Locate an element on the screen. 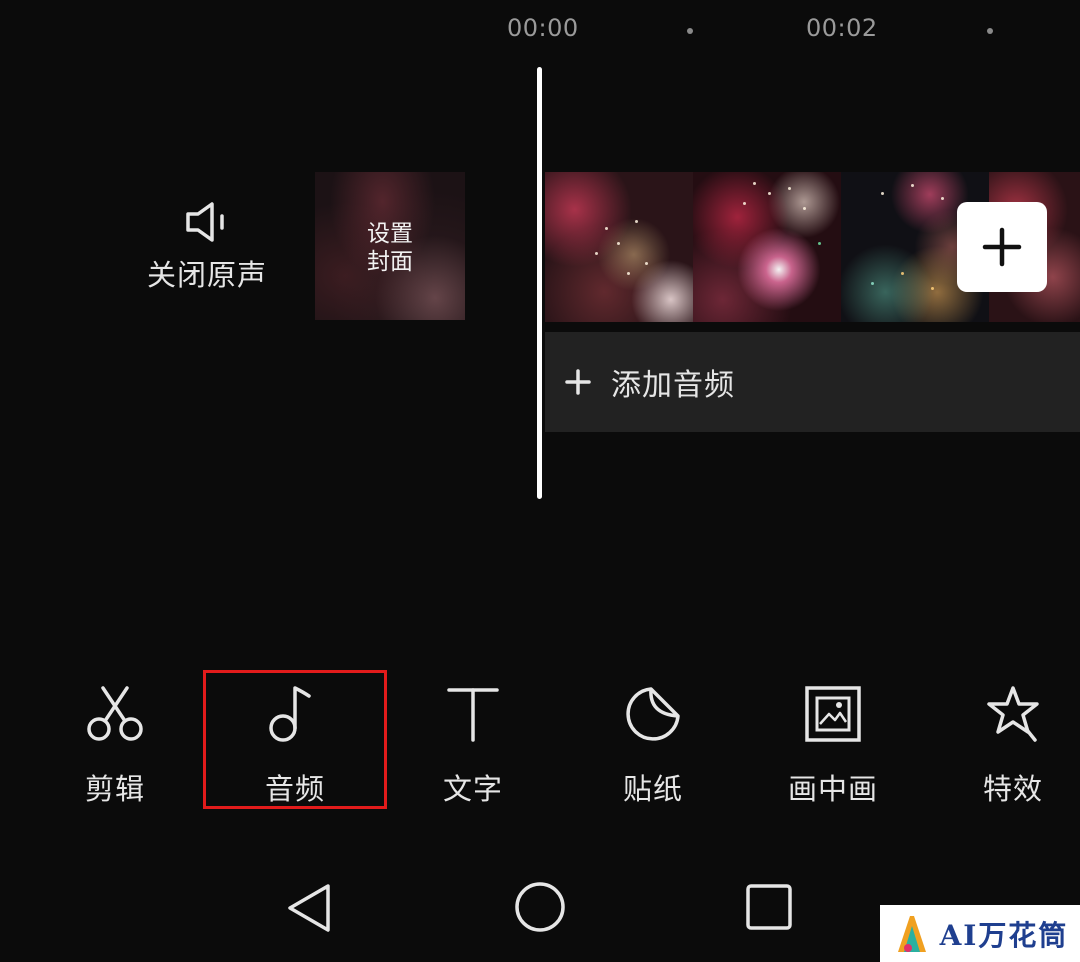 This screenshot has height=962, width=1080. picture-in-picture-icon is located at coordinates (833, 714).